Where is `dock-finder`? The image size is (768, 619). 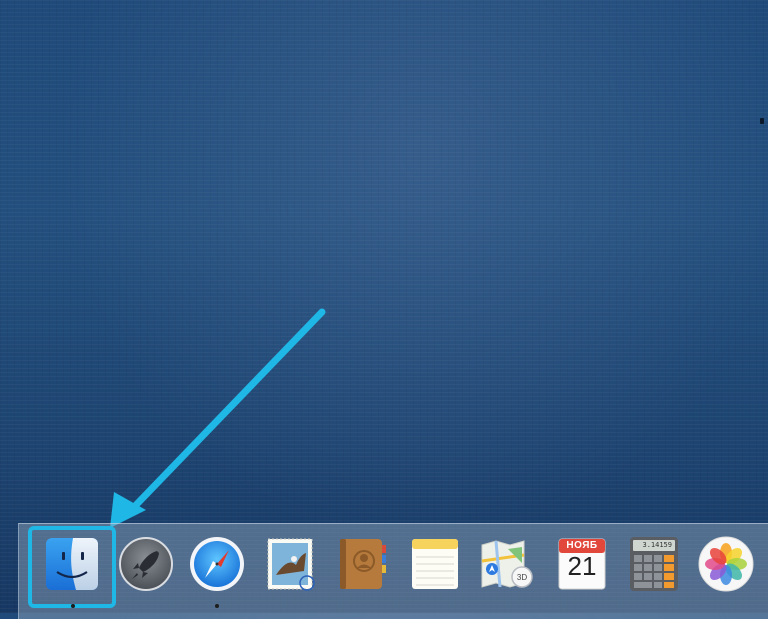 dock-finder is located at coordinates (72, 564).